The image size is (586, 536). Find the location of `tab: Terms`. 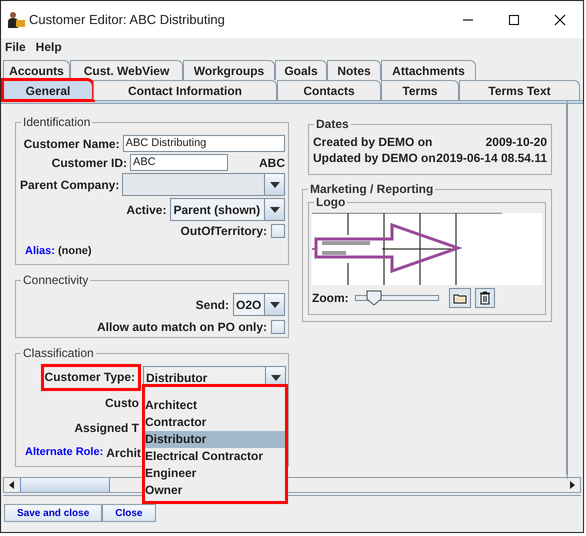

tab: Terms is located at coordinates (420, 90).